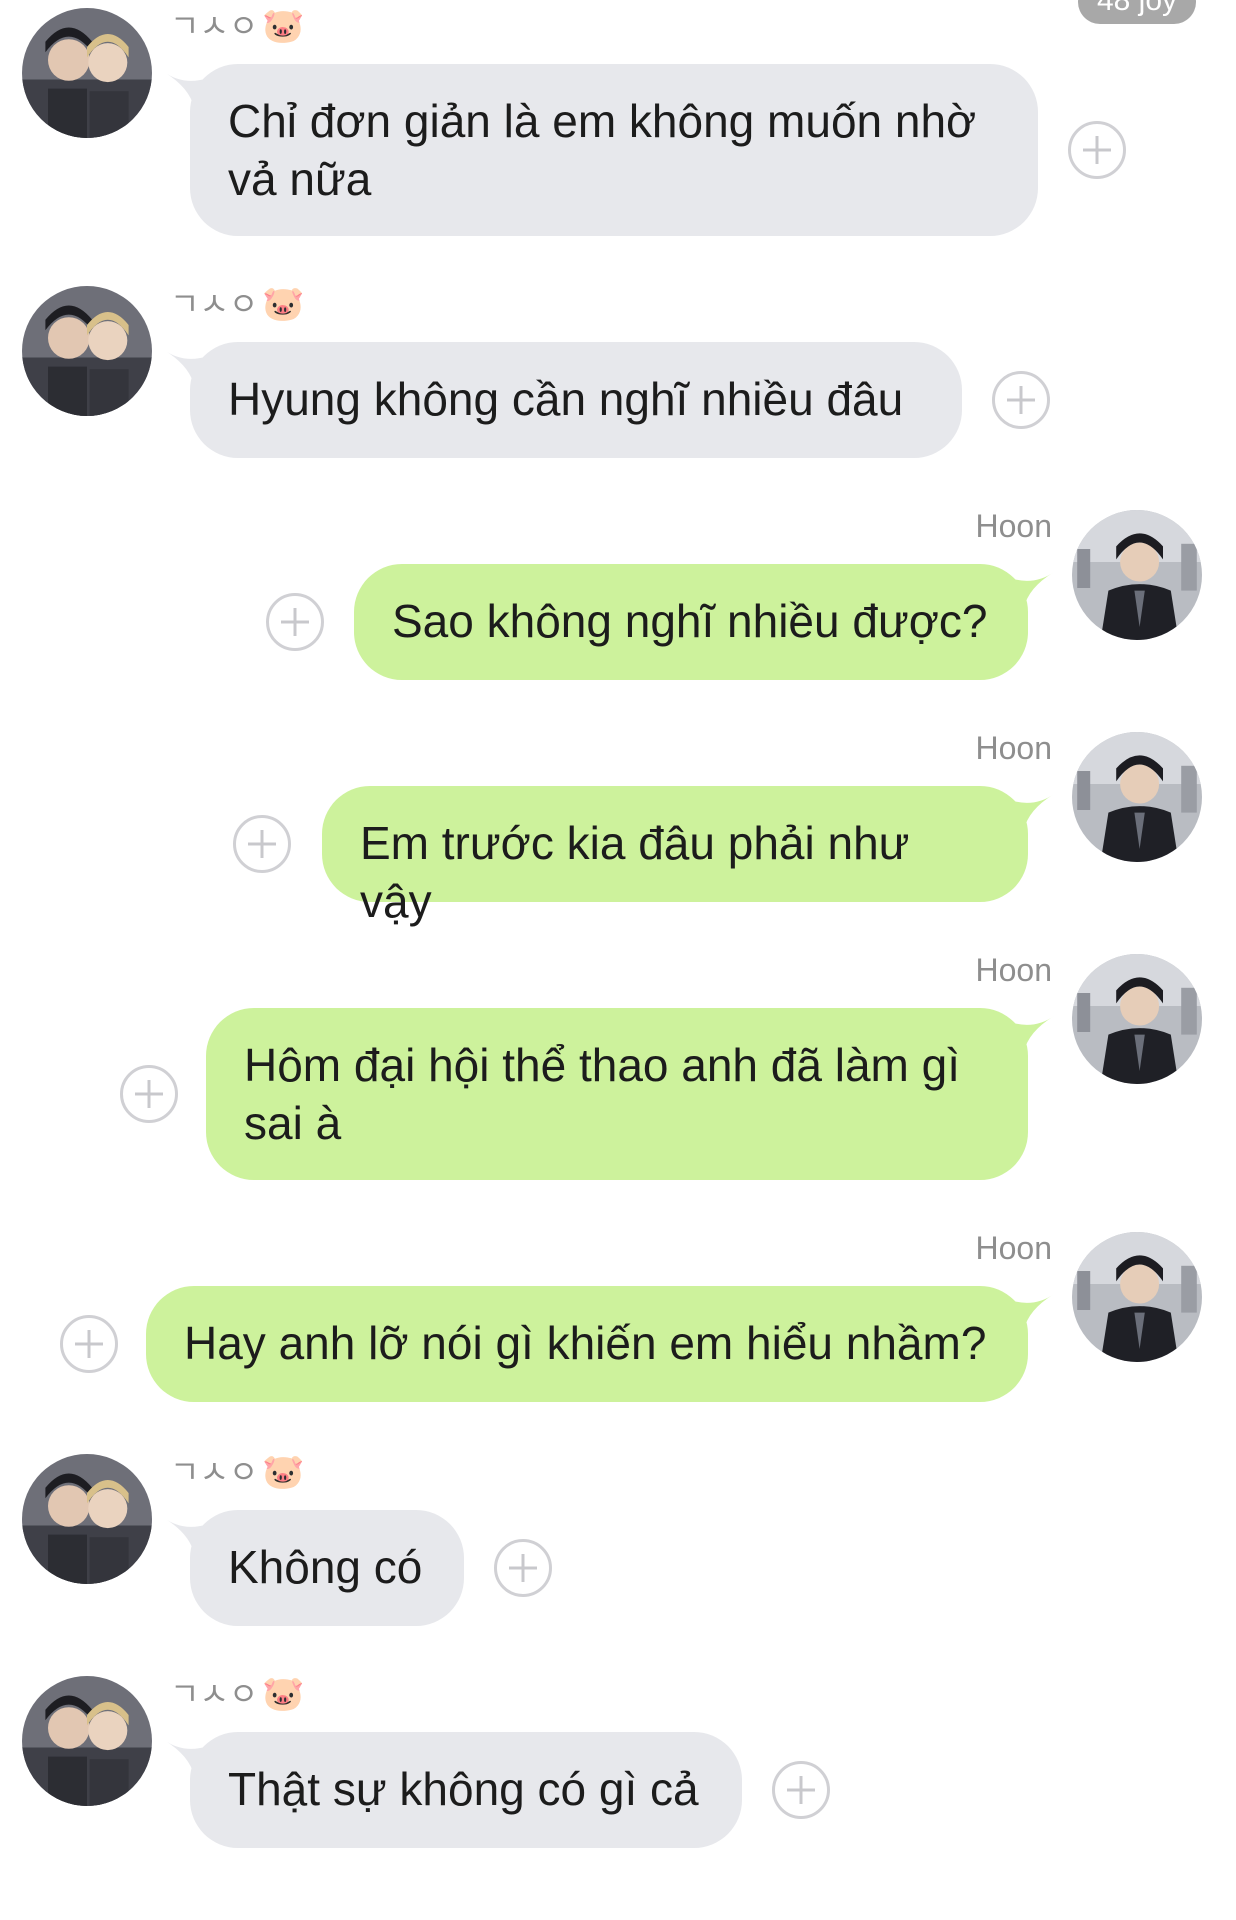 This screenshot has width=1236, height=1920. I want to click on message-text: Sao không nghĩ nhiều được?, so click(690, 621).